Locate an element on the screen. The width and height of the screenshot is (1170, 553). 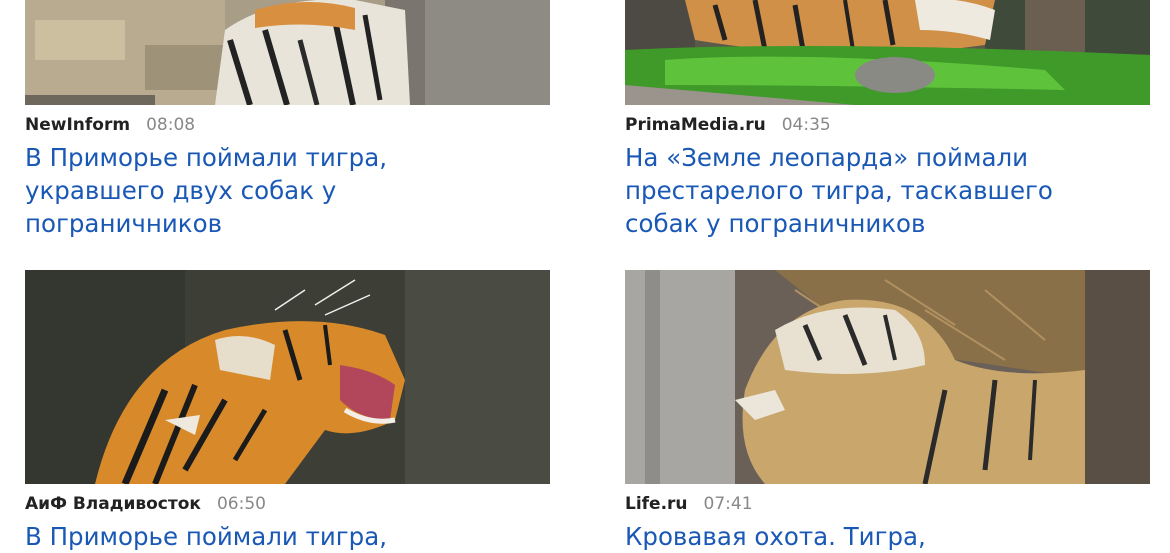
news-meta: АиФ Владивосток 06:50 is located at coordinates (145, 504).